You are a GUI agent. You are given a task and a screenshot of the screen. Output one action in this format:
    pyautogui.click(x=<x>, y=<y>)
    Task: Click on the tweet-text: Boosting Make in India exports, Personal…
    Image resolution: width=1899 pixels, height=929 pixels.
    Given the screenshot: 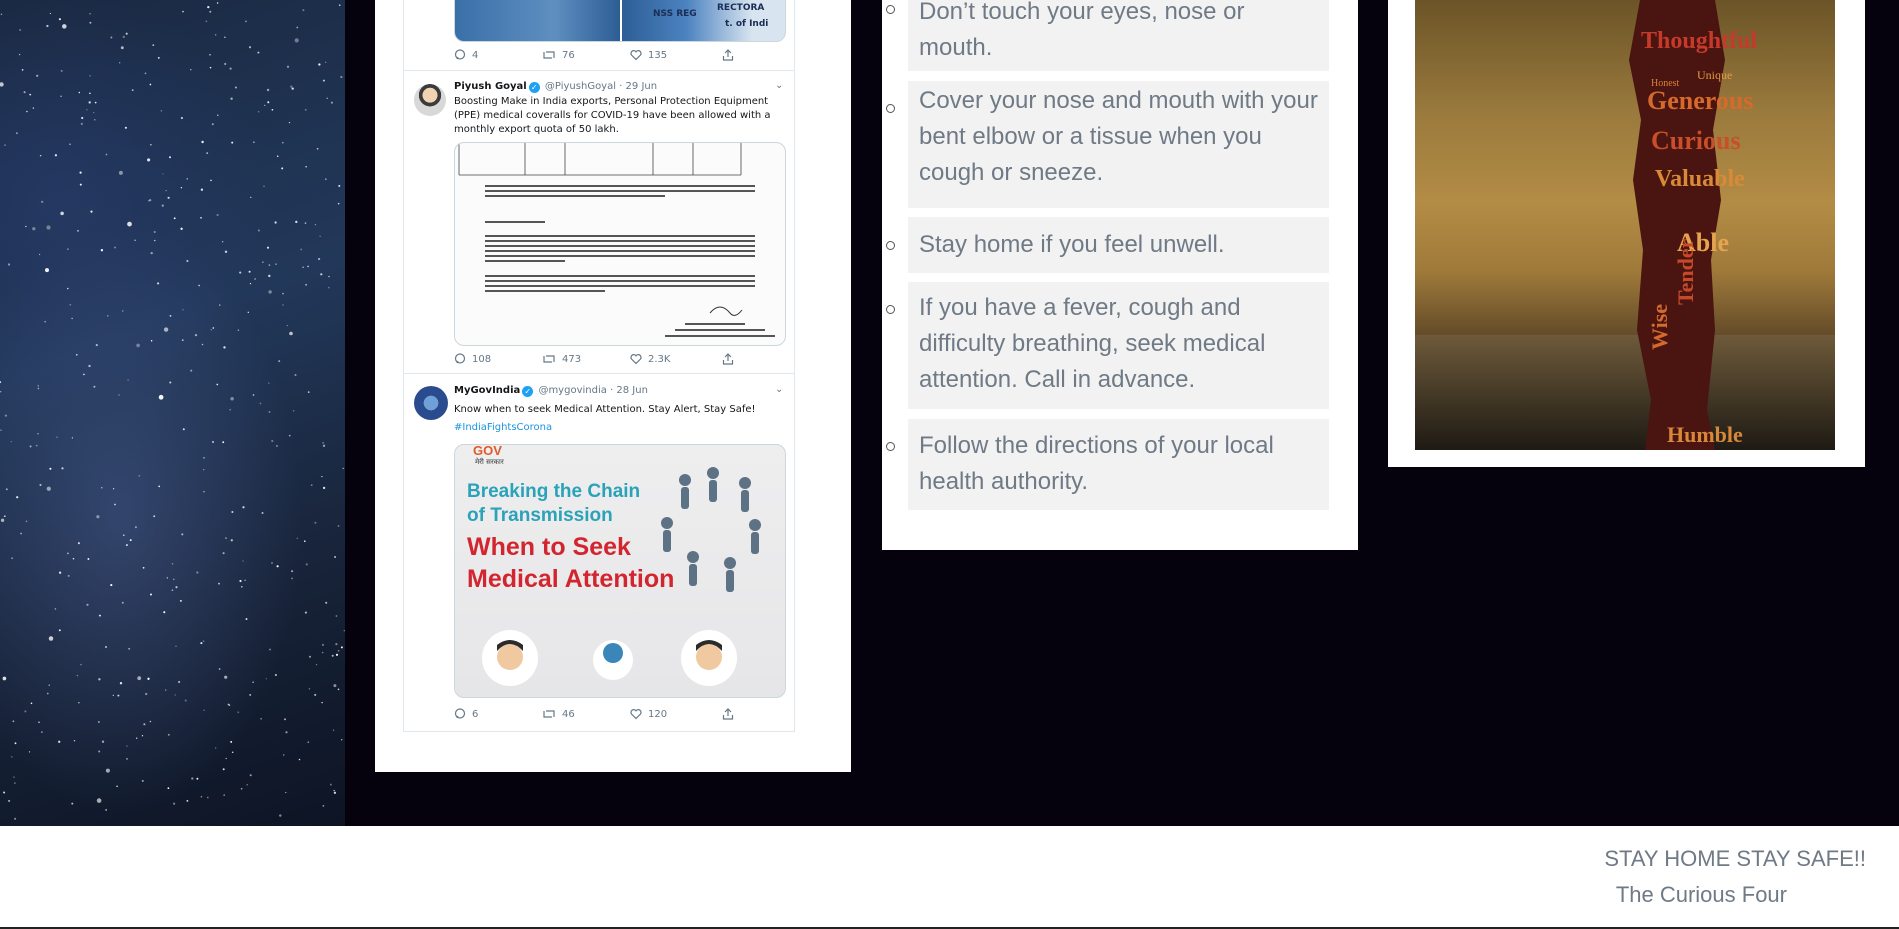 What is the action you would take?
    pyautogui.click(x=612, y=115)
    